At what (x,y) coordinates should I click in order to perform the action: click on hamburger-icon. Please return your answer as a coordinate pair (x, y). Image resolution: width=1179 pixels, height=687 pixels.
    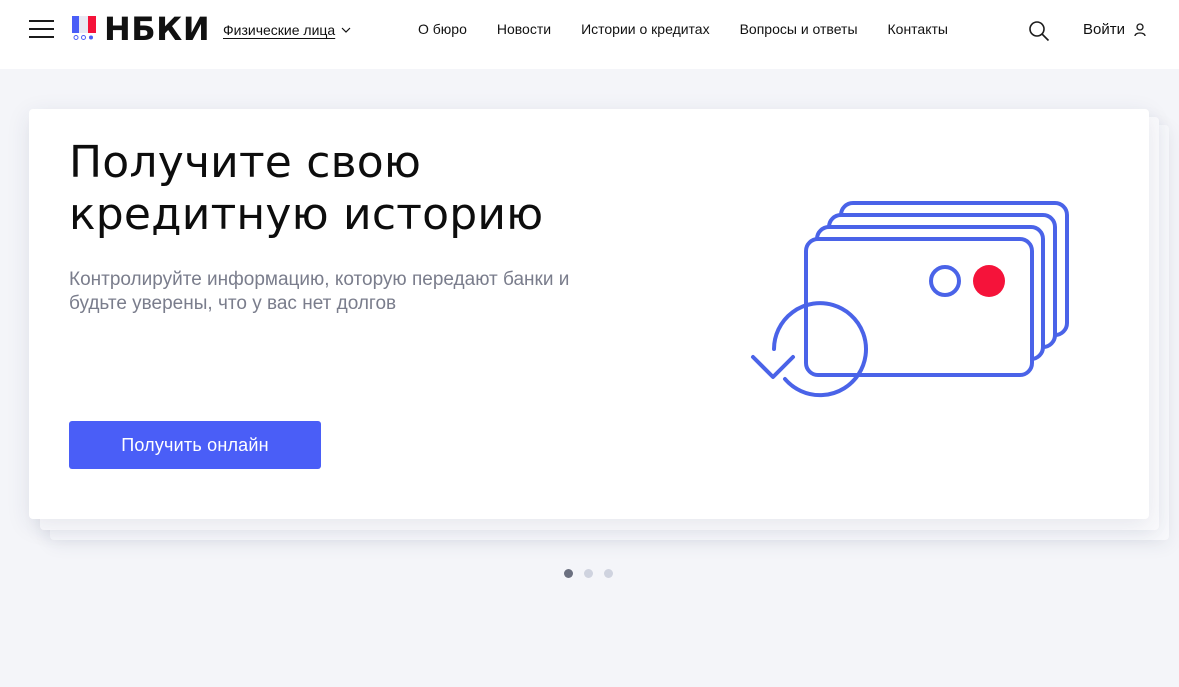
    Looking at the image, I should click on (41, 29).